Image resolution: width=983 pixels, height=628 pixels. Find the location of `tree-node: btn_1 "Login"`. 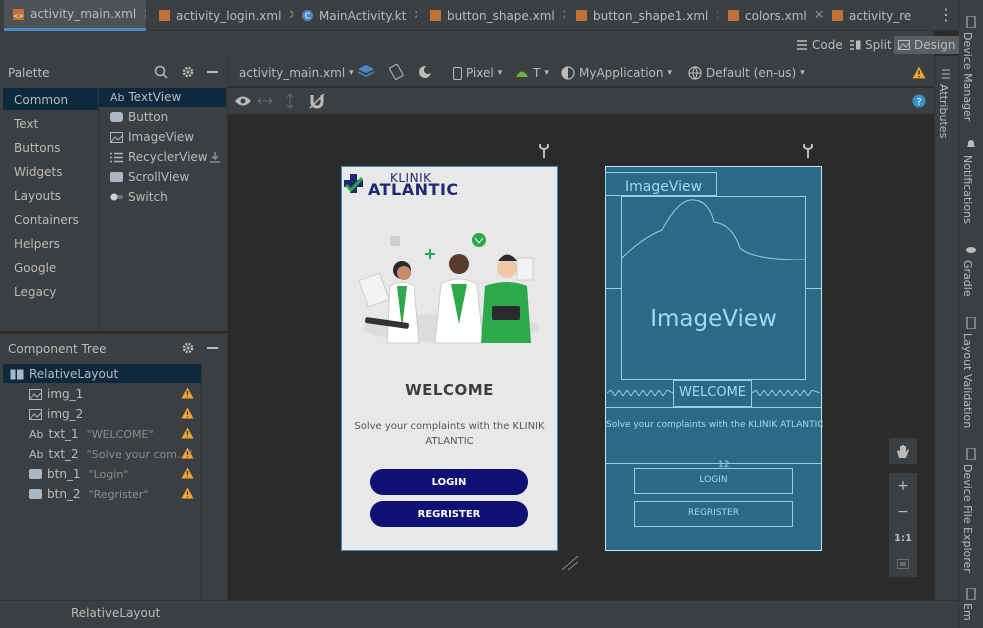

tree-node: btn_1 "Login" is located at coordinates (78, 474).